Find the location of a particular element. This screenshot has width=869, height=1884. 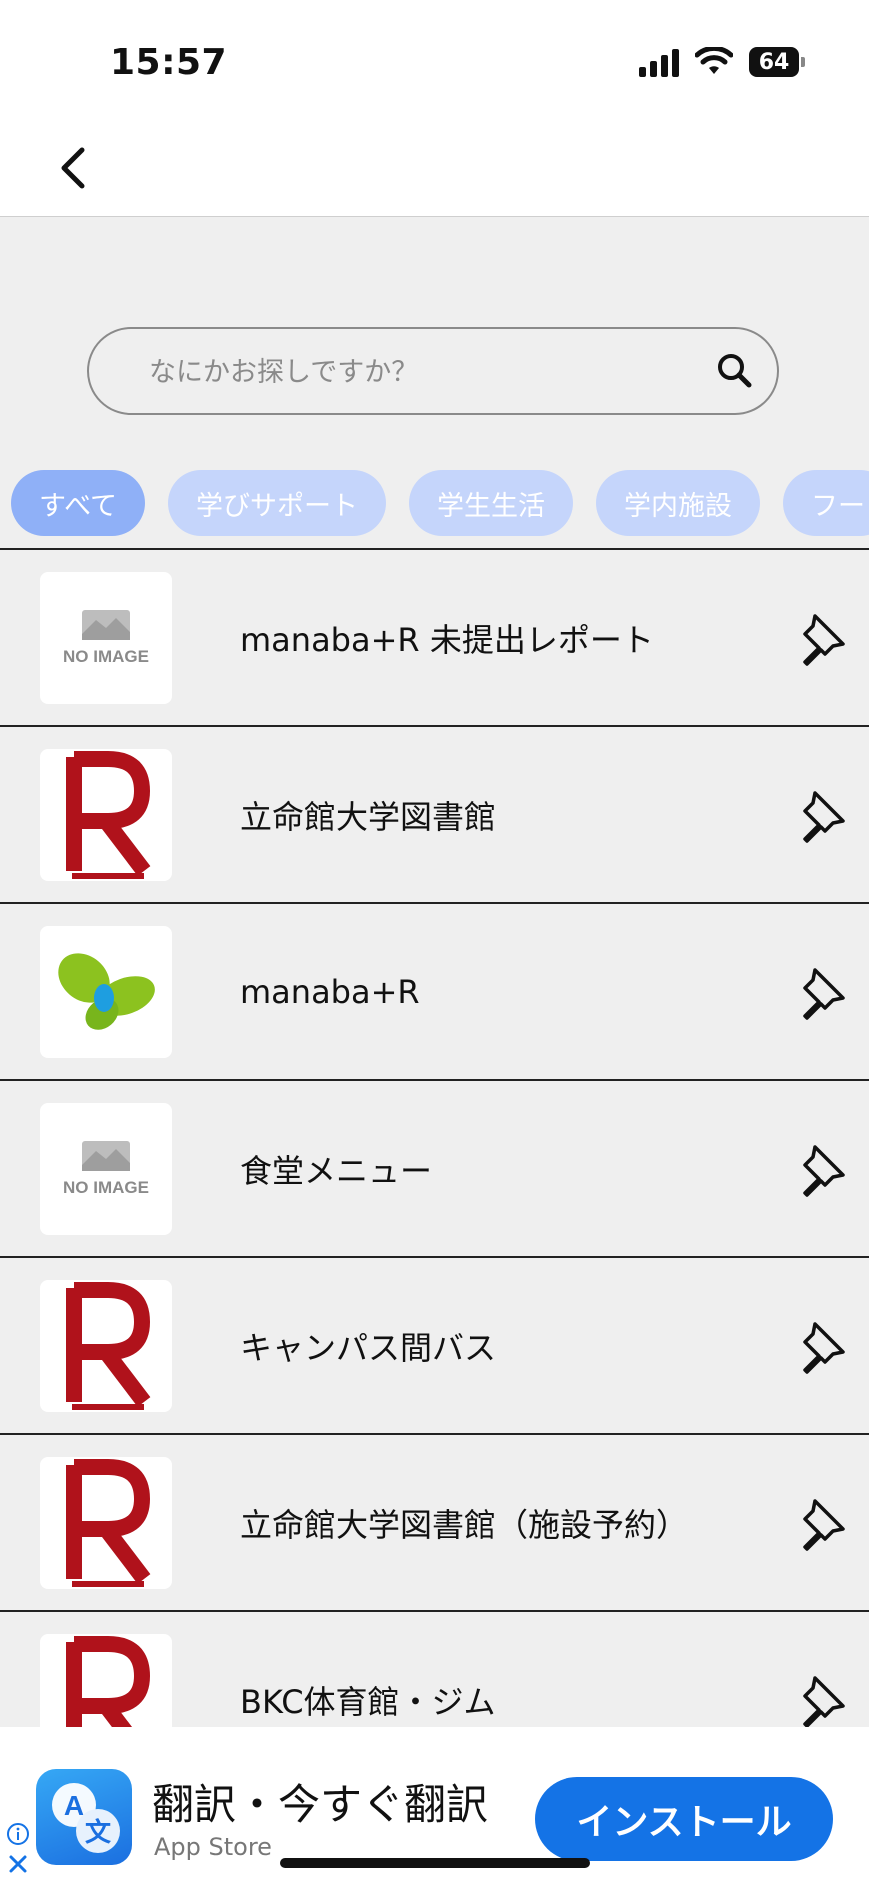

list-item-label: 立命館大学図書館 is located at coordinates (368, 816).